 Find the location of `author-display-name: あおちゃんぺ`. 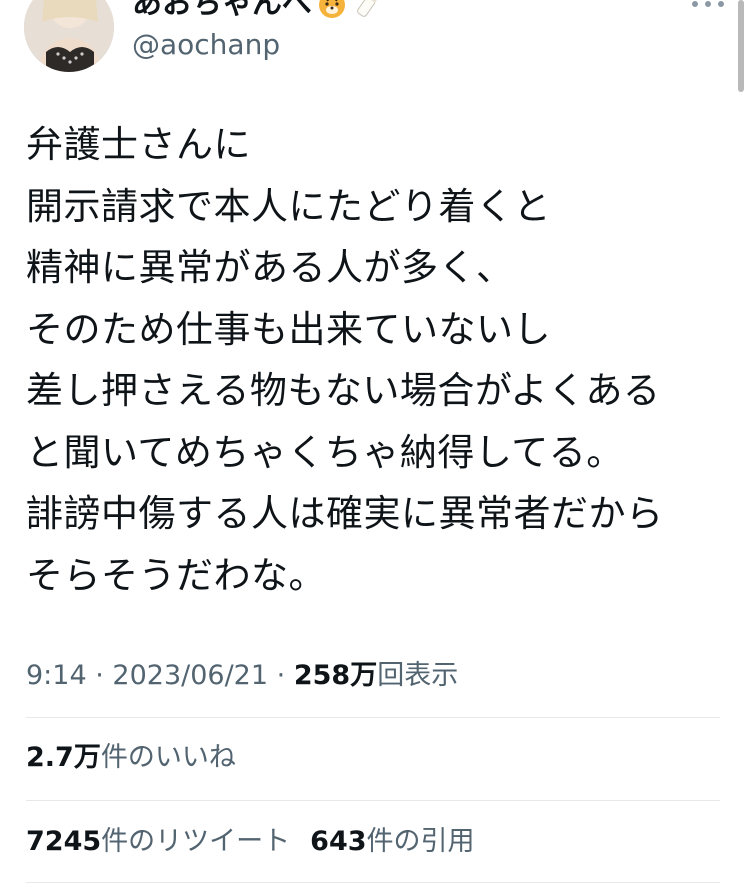

author-display-name: あおちゃんぺ is located at coordinates (258, 11).